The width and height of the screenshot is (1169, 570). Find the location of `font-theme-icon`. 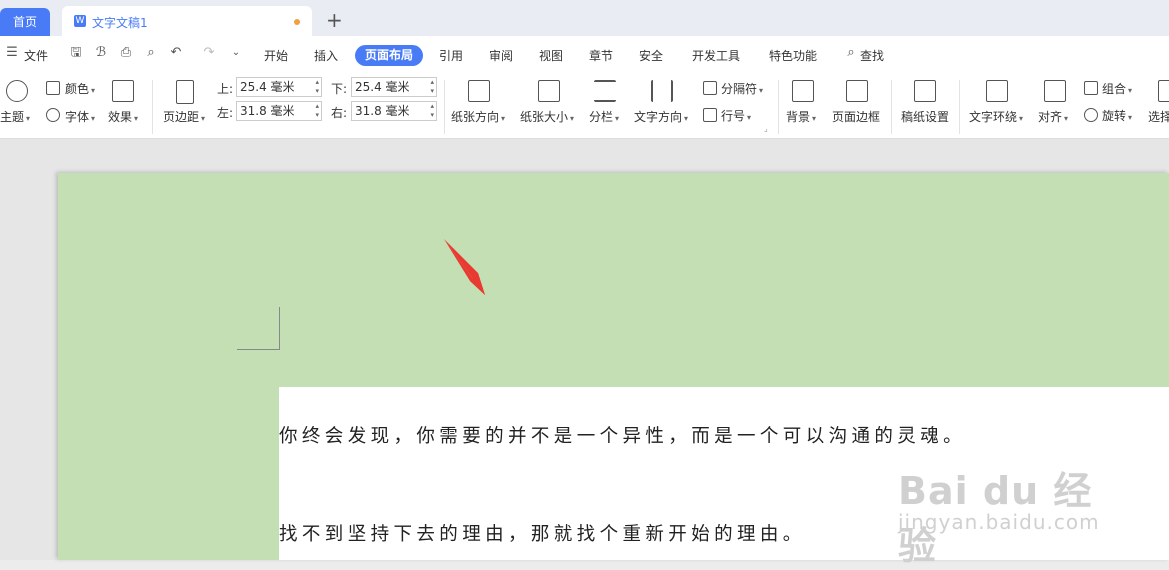

font-theme-icon is located at coordinates (53, 115).